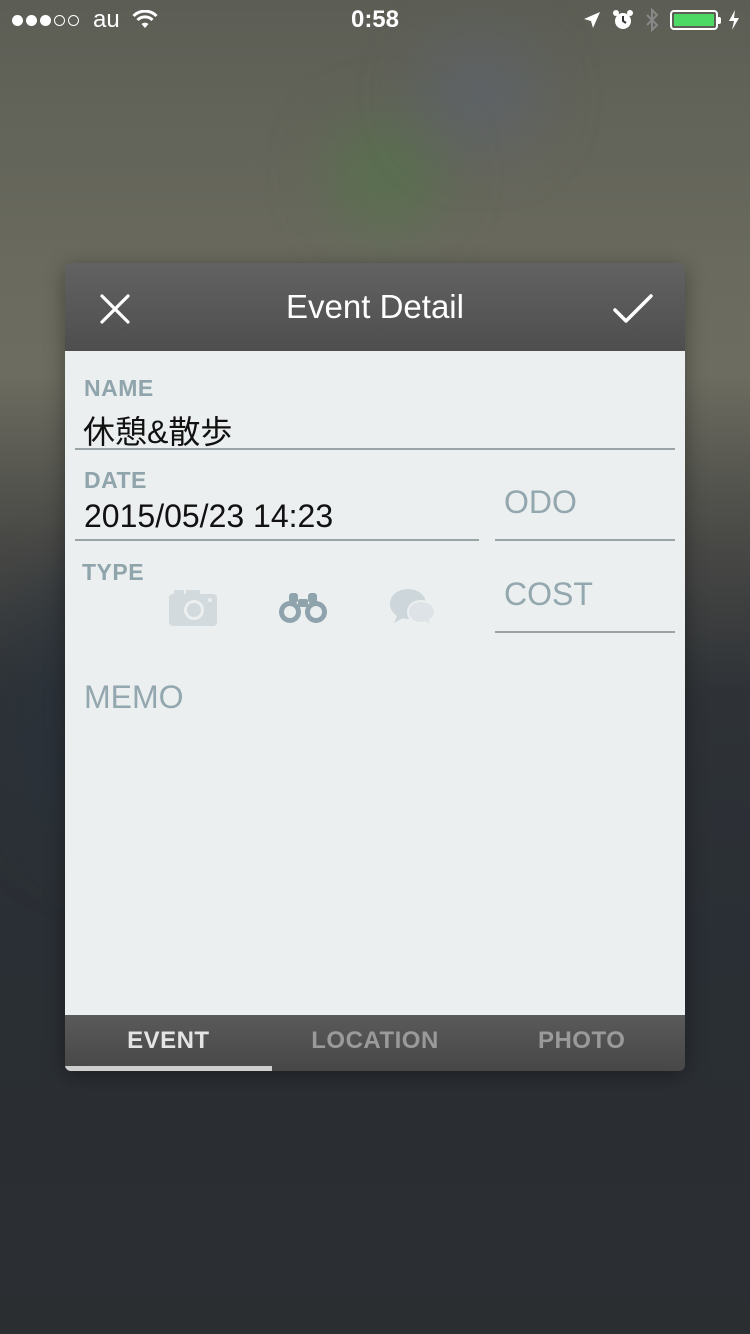  What do you see at coordinates (585, 540) in the screenshot?
I see `odo-underline` at bounding box center [585, 540].